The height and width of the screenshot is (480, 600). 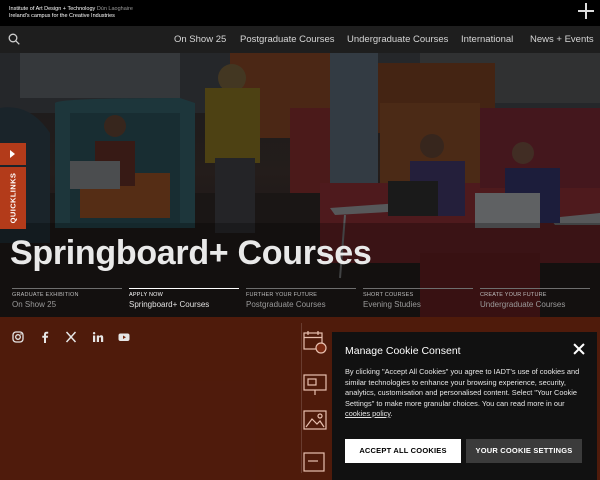 I want to click on nav-item-news-events: News + Events, so click(x=562, y=39).